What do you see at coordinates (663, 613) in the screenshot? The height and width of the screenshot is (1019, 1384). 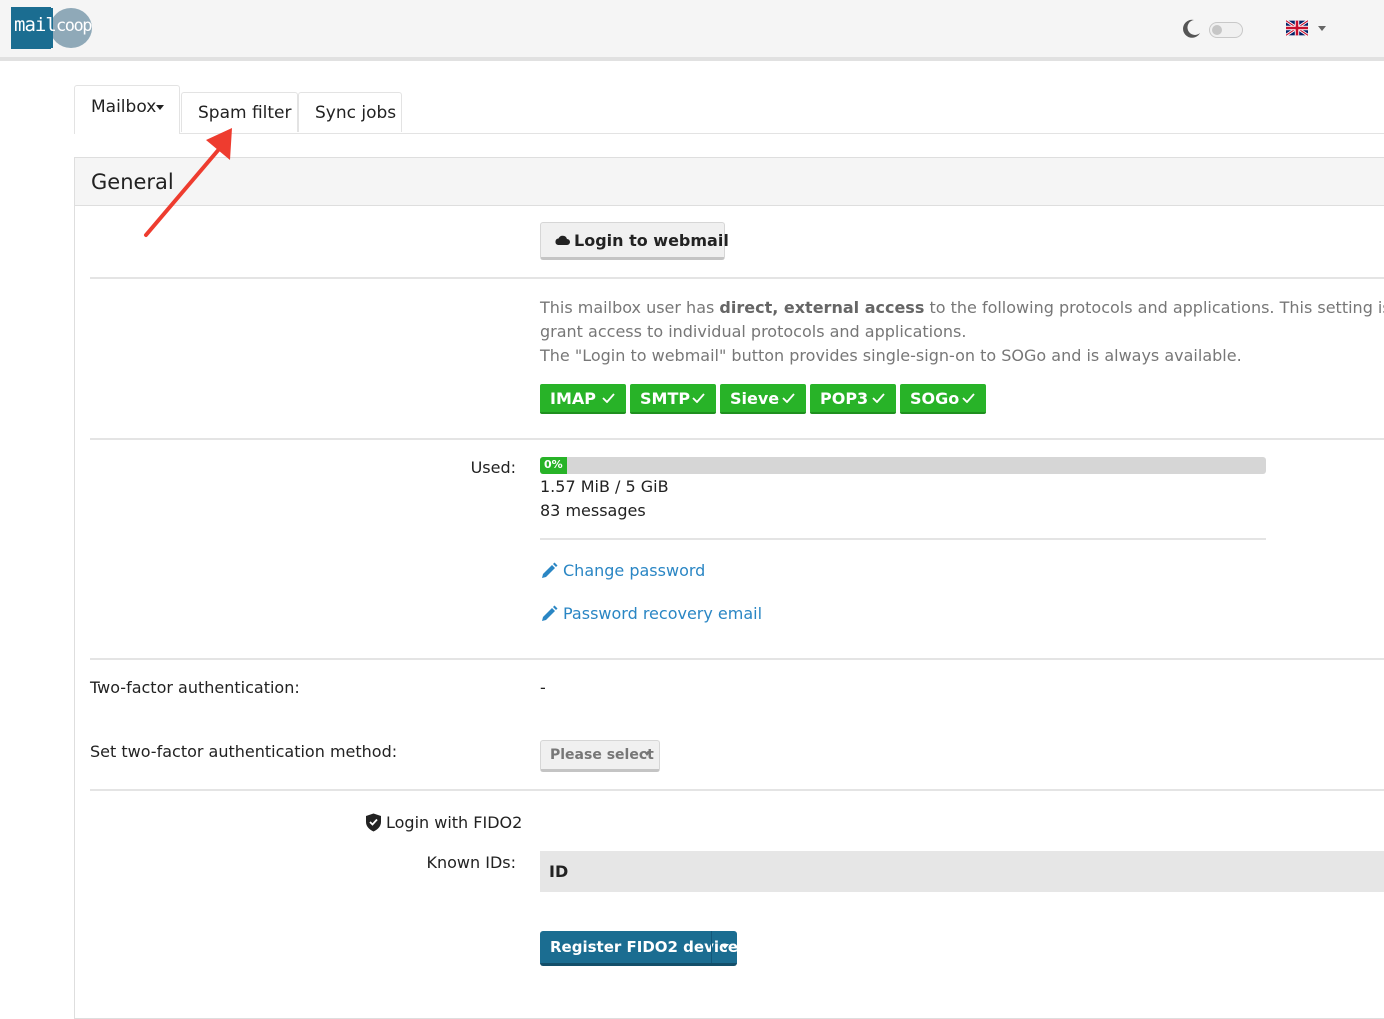 I see `password-recovery-email-label: Password recovery email` at bounding box center [663, 613].